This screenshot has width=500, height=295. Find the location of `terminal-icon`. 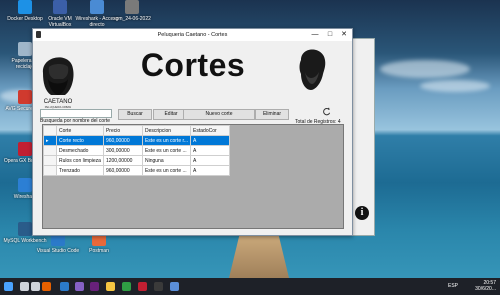

terminal-icon is located at coordinates (158, 286).